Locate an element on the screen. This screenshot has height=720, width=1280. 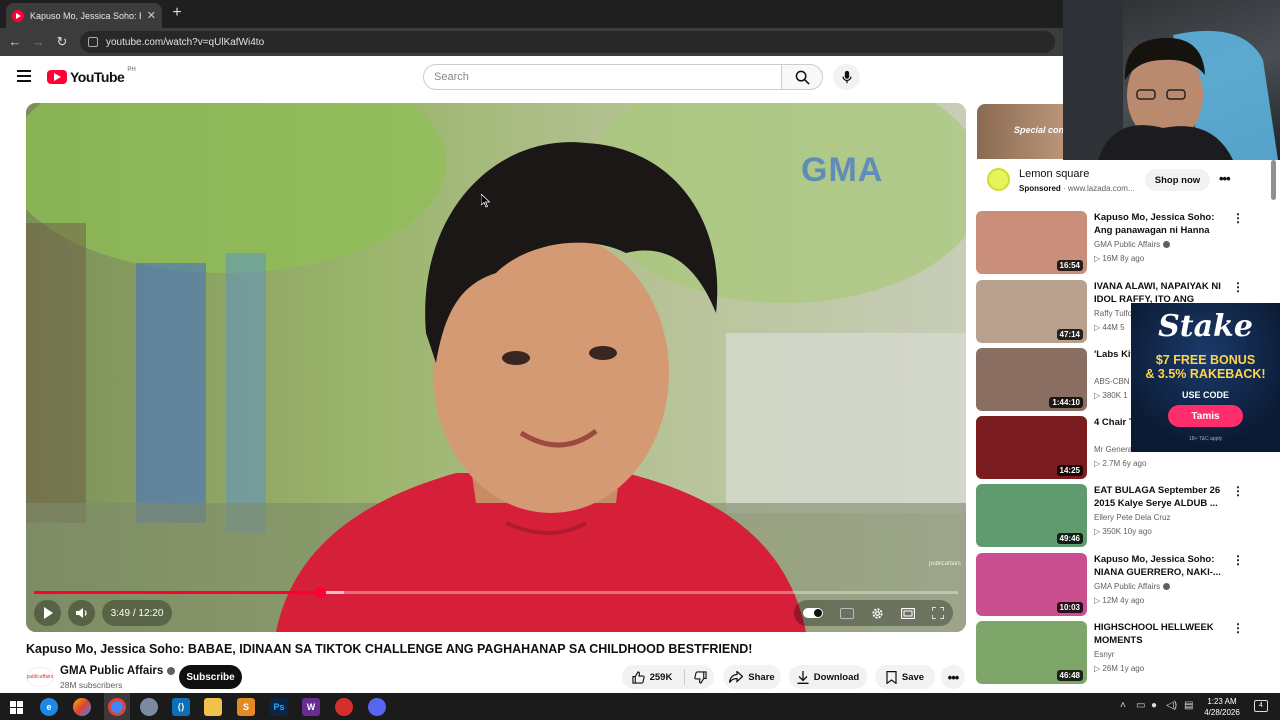
vscode-icon: ⟨⟩ is located at coordinates (181, 707).